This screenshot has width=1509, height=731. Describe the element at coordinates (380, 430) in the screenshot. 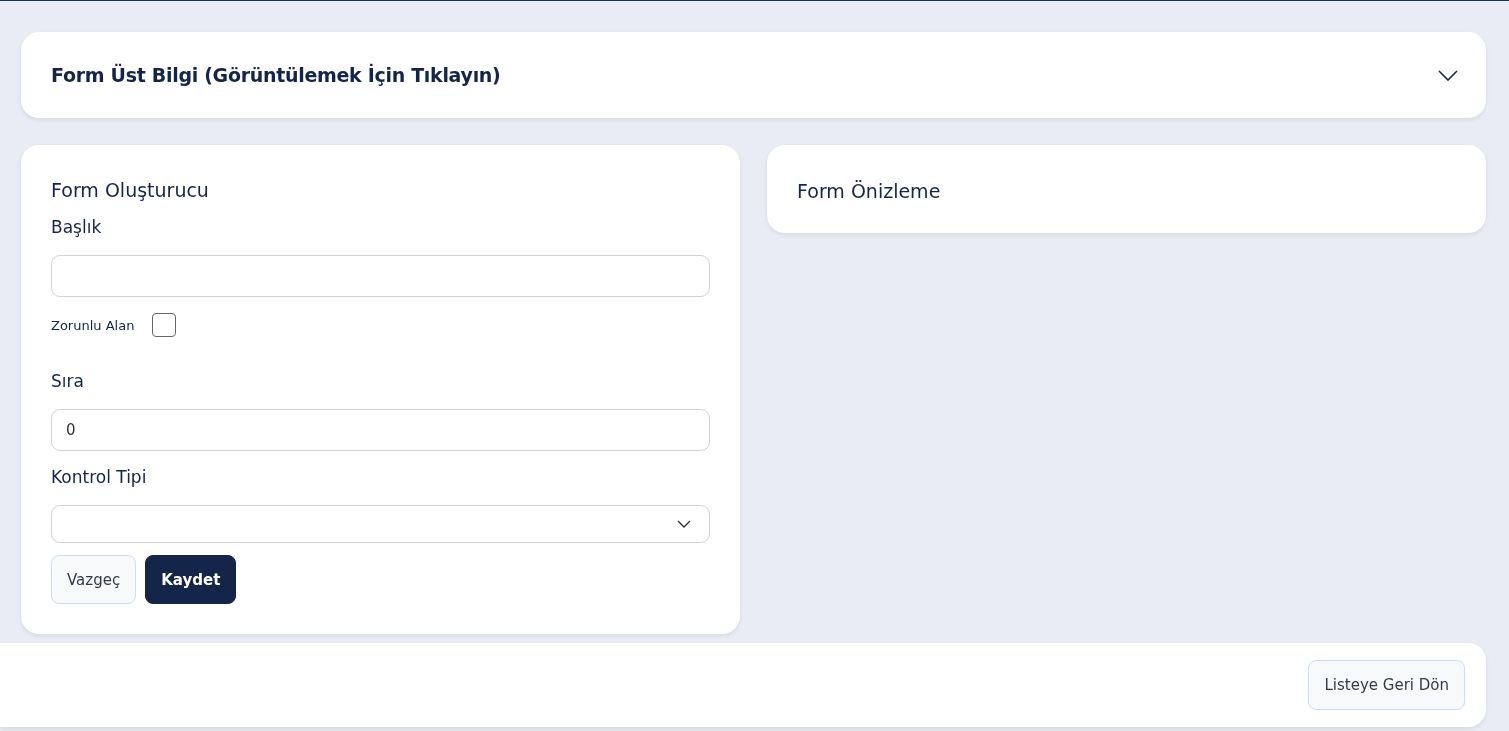

I see `input-field: 0` at that location.